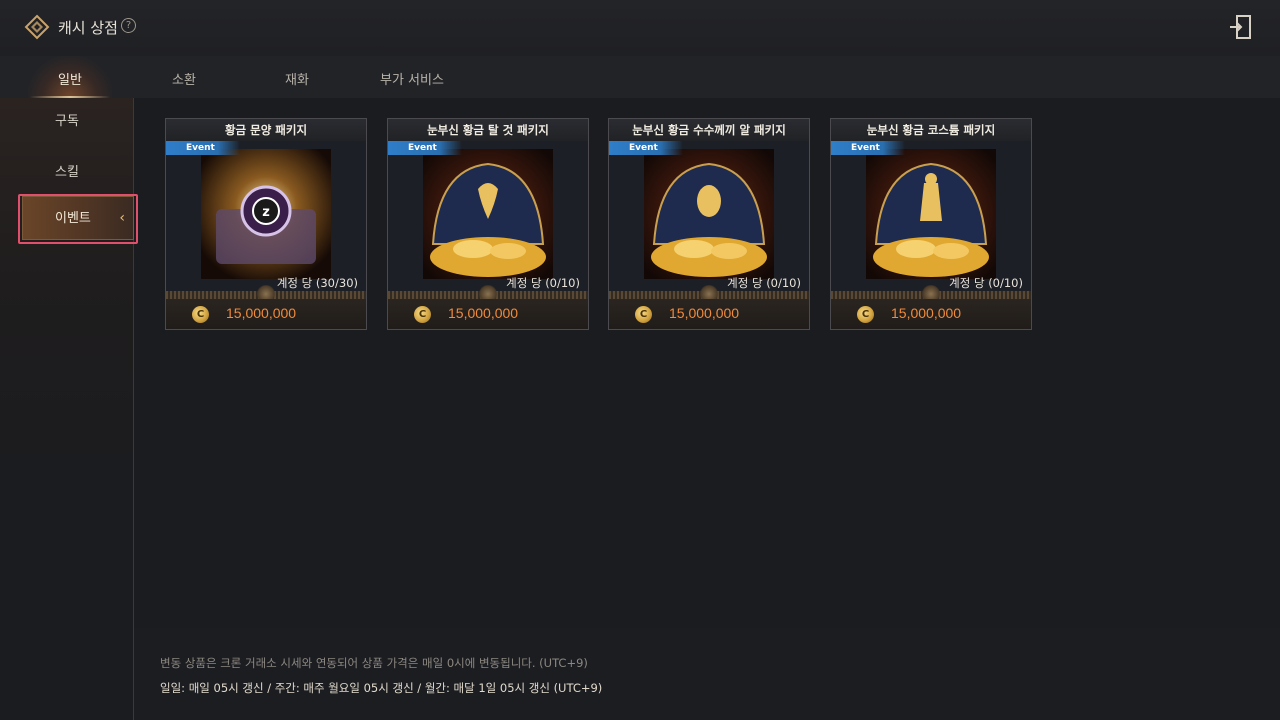 This screenshot has width=1280, height=720. I want to click on question-circle-icon: ?, so click(128, 25).